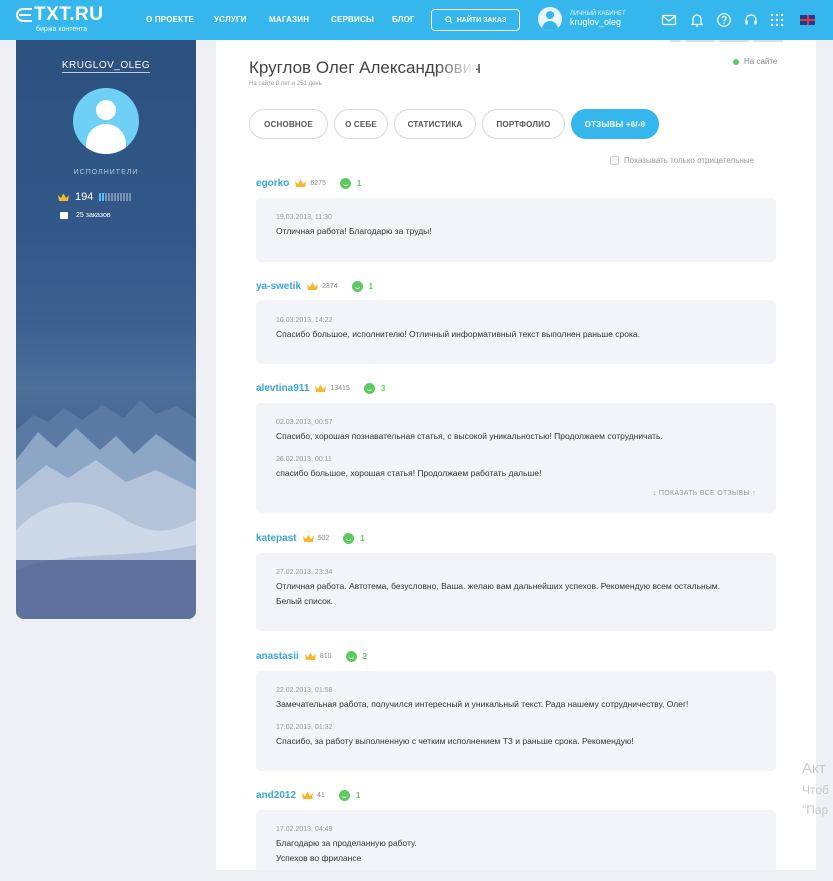 Image resolution: width=833 pixels, height=881 pixels. Describe the element at coordinates (170, 19) in the screenshot. I see `nav-link-about: О ПРОЕКТЕ` at that location.